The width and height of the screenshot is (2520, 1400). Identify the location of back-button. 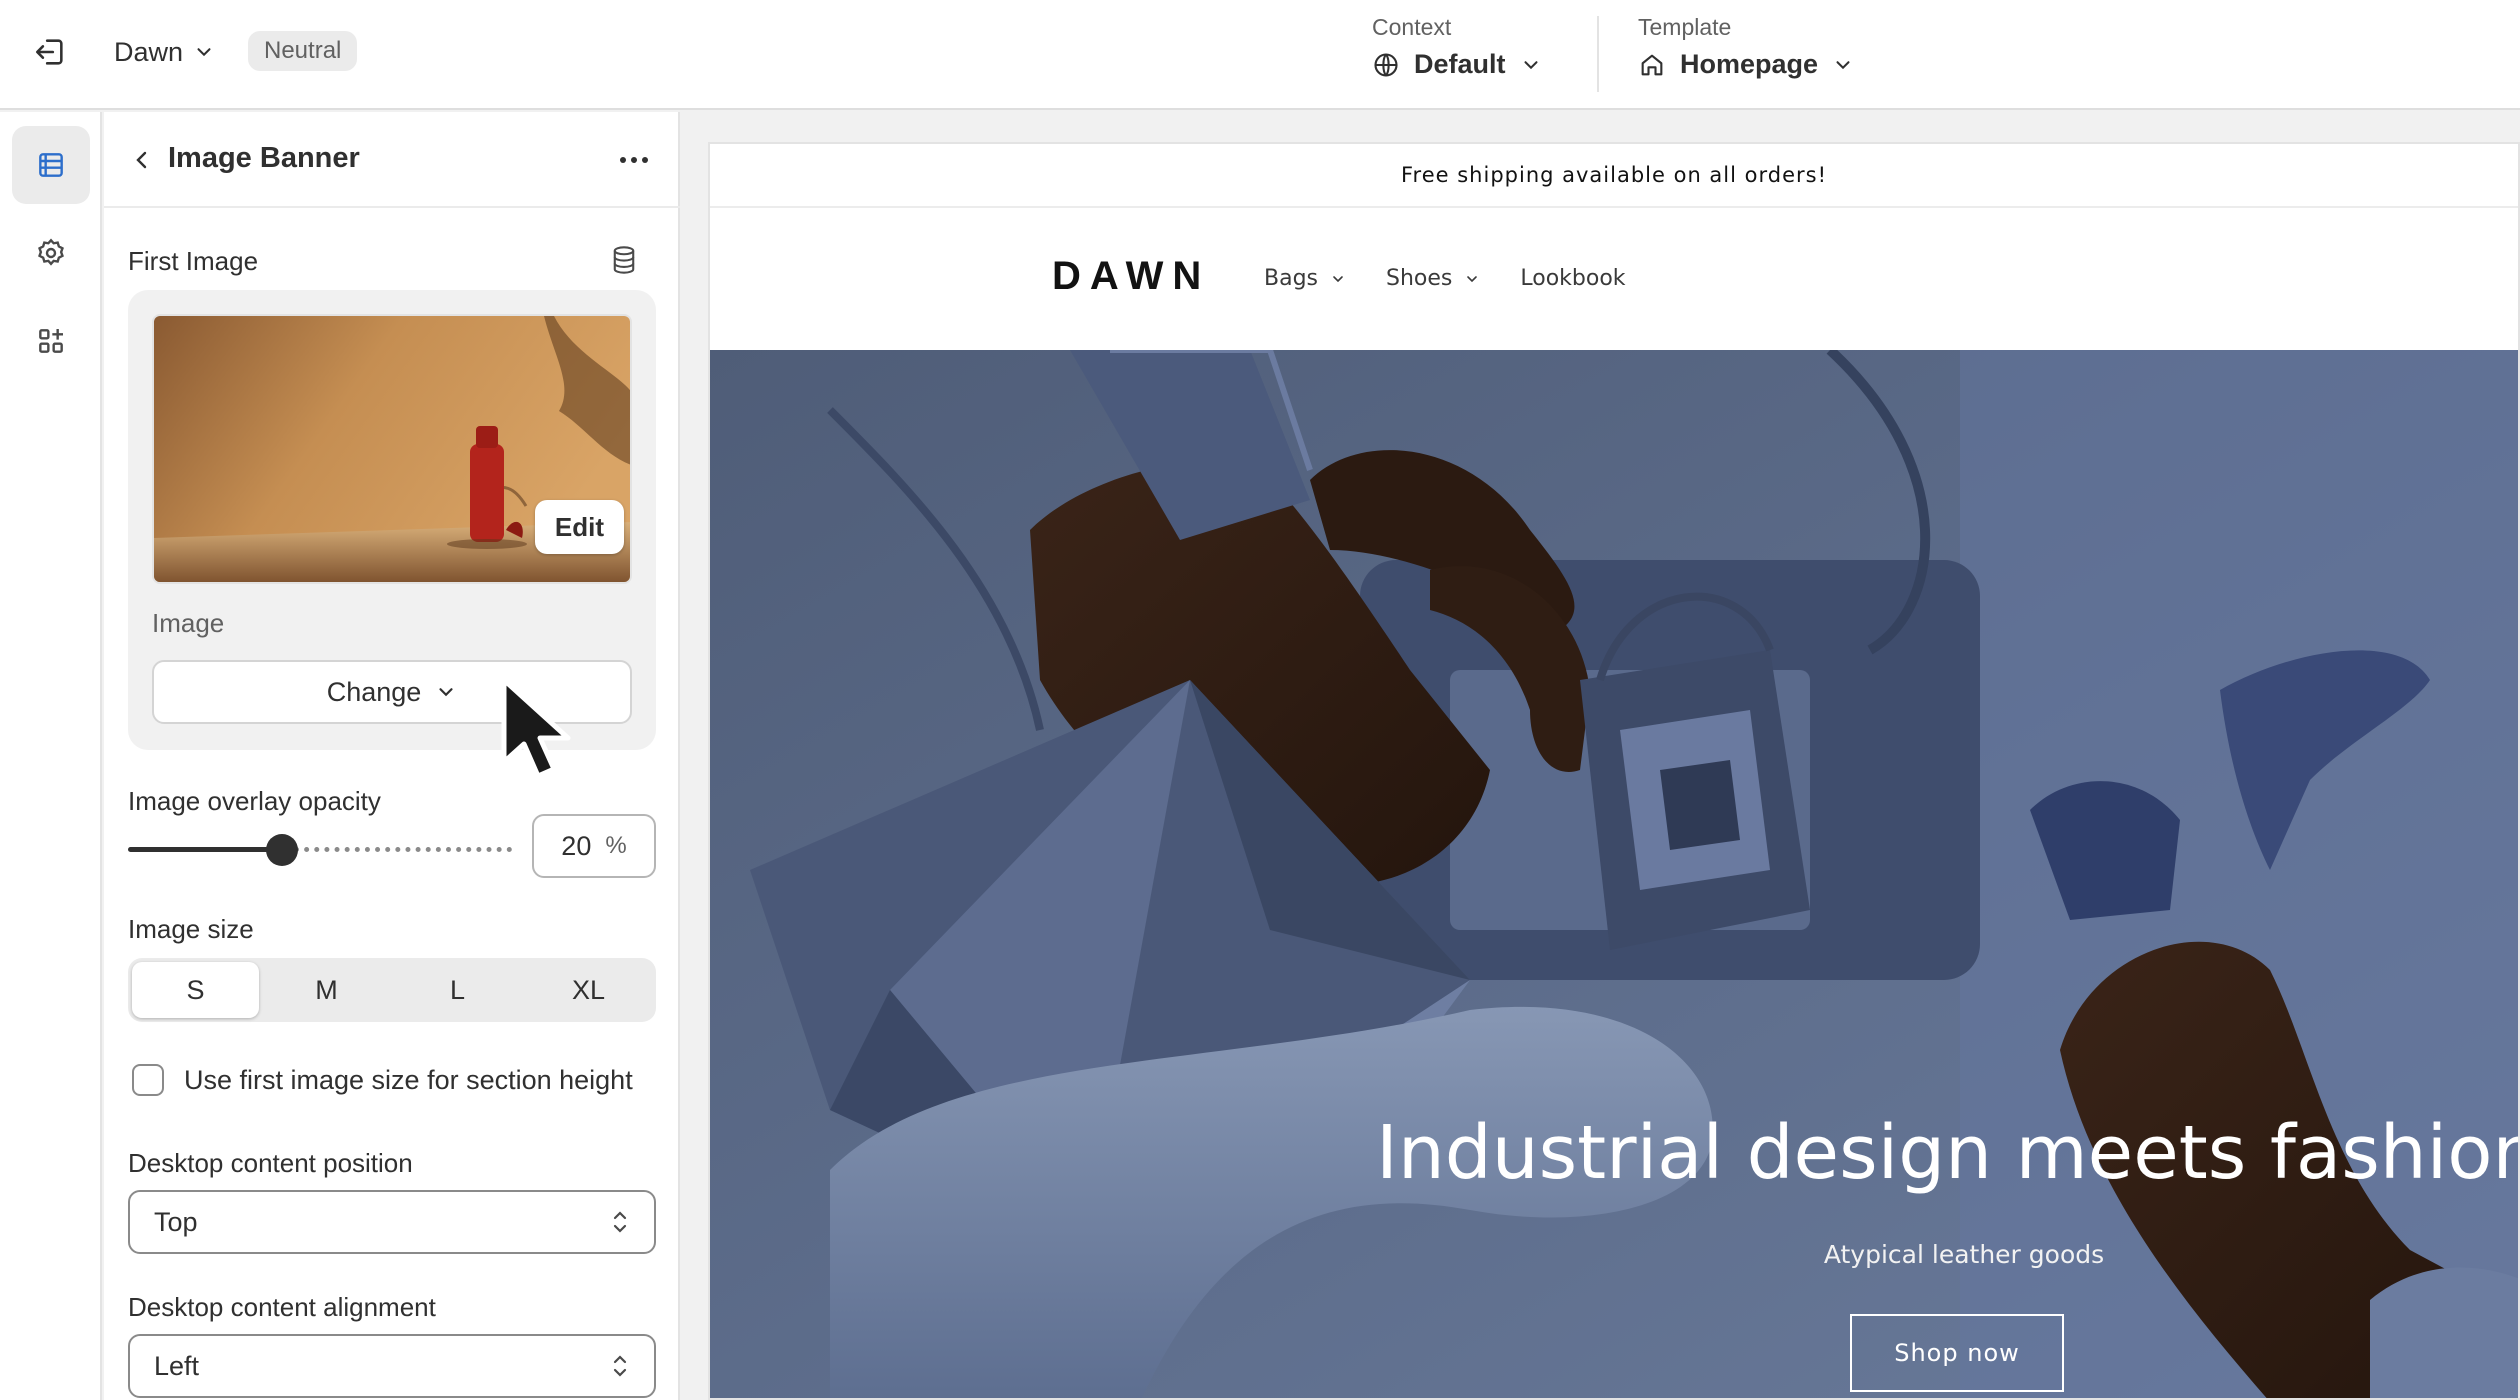
(142, 160).